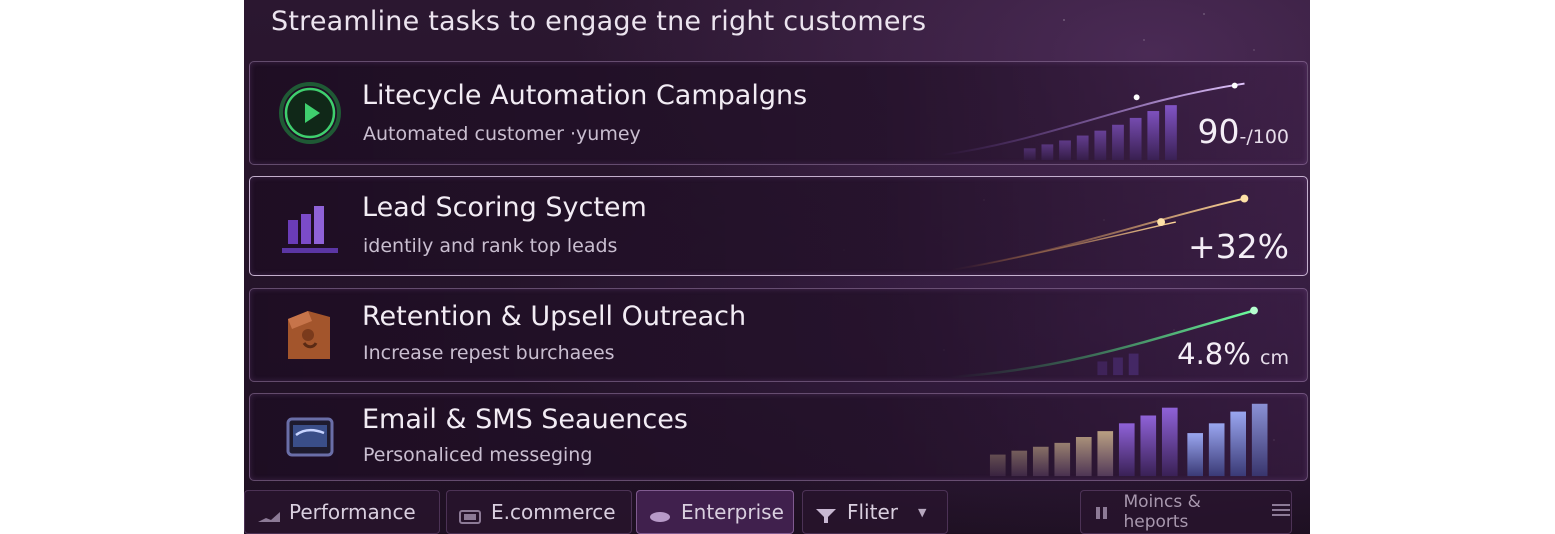  What do you see at coordinates (502, 134) in the screenshot?
I see `card-subtitle: Automated customer ·yumey` at bounding box center [502, 134].